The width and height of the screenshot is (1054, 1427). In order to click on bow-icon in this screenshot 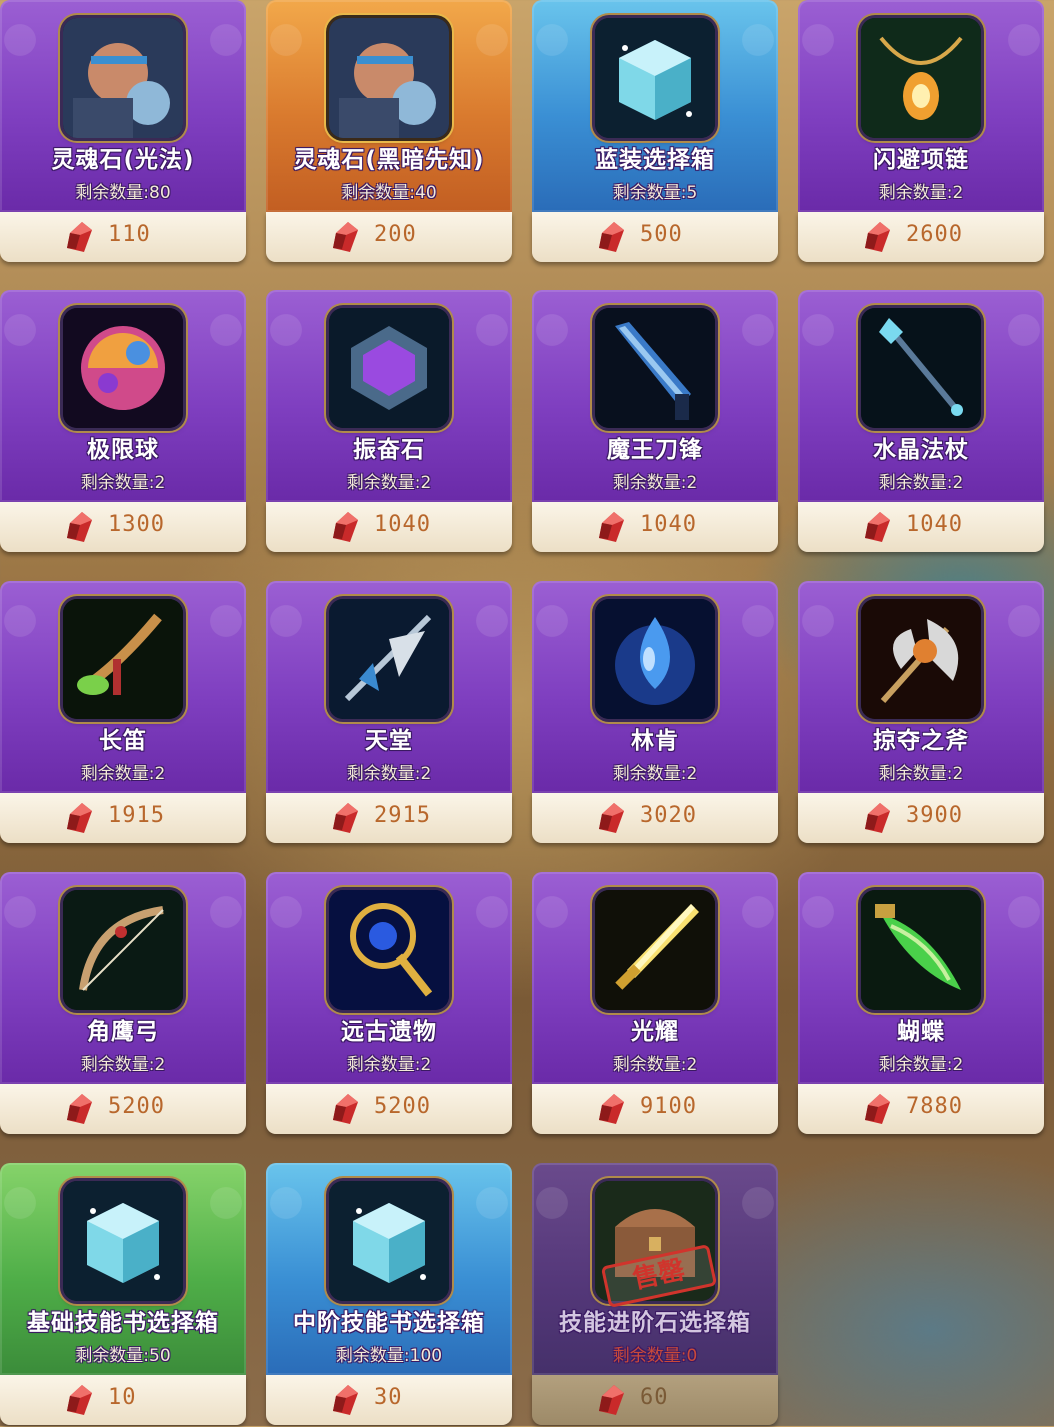, I will do `click(123, 950)`.